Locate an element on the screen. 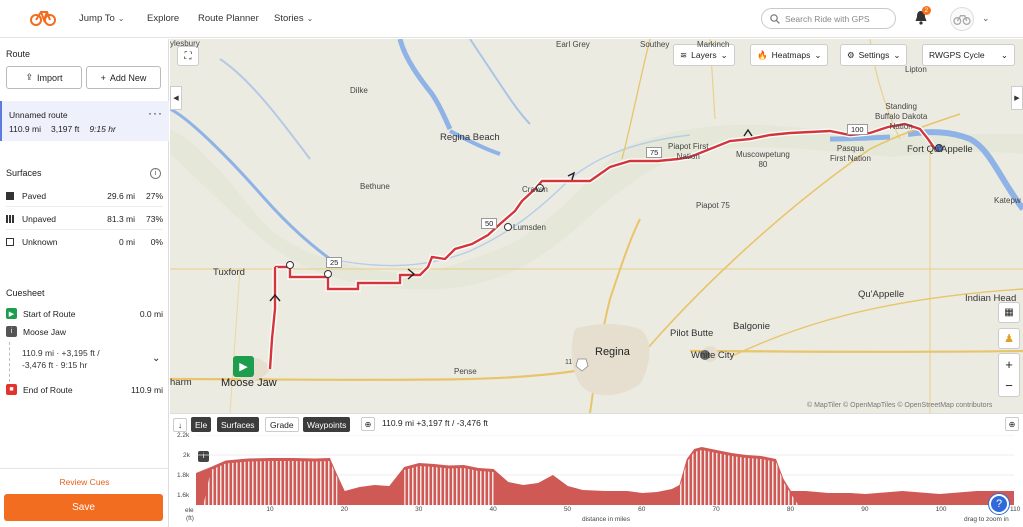 The image size is (1023, 527). place-label-muscowpetung: Muscowpetung 80 is located at coordinates (763, 160).